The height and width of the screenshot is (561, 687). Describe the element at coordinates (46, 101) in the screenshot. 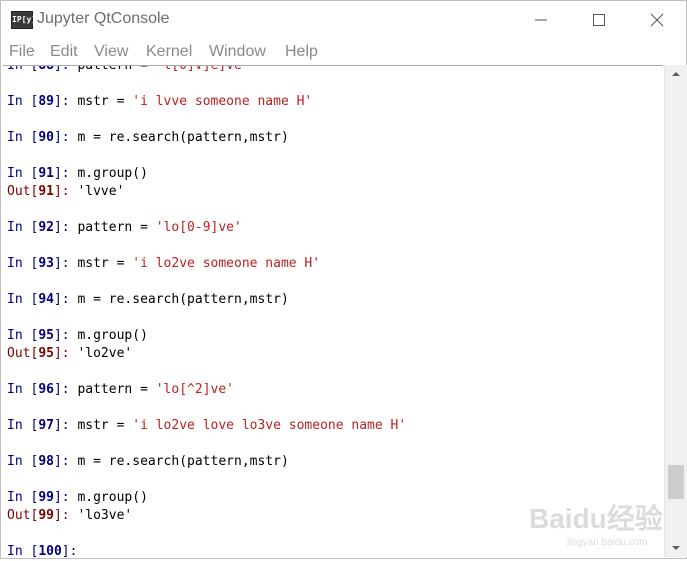

I see `in-prompt-number: 89` at that location.